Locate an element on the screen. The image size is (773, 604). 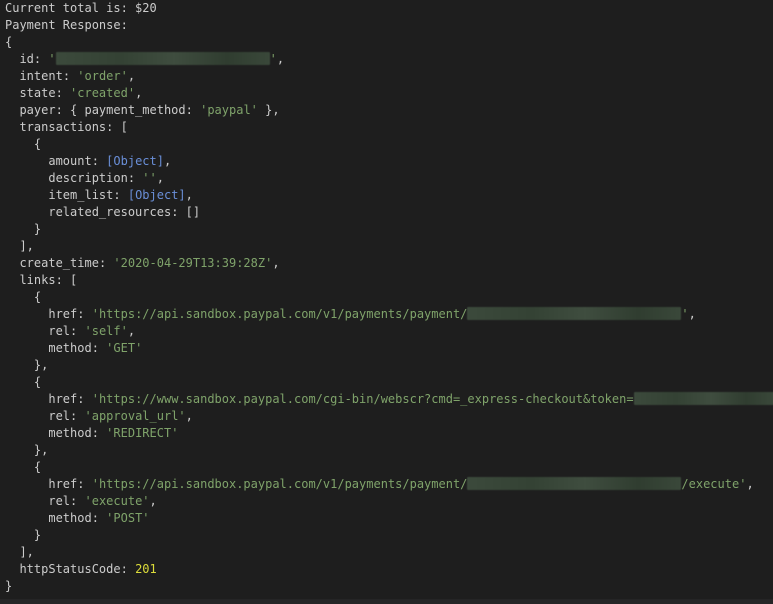
payment-method-value: 'paypal' is located at coordinates (229, 110).